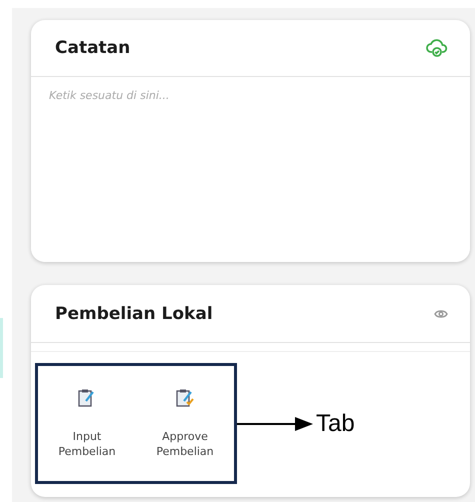  What do you see at coordinates (441, 313) in the screenshot?
I see `eye-icon` at bounding box center [441, 313].